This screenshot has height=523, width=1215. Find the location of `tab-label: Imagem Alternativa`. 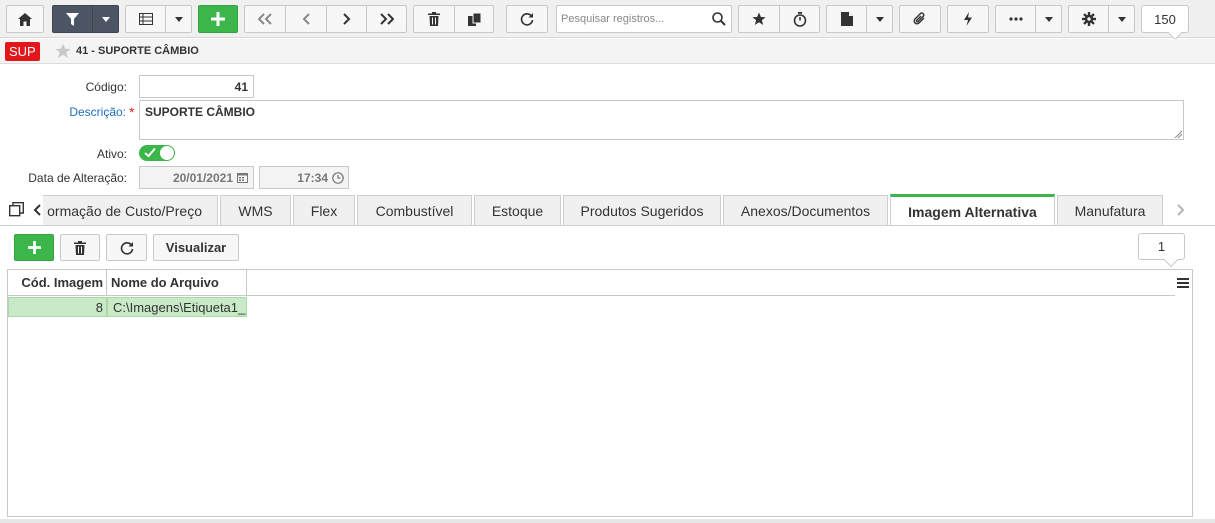

tab-label: Imagem Alternativa is located at coordinates (972, 211).